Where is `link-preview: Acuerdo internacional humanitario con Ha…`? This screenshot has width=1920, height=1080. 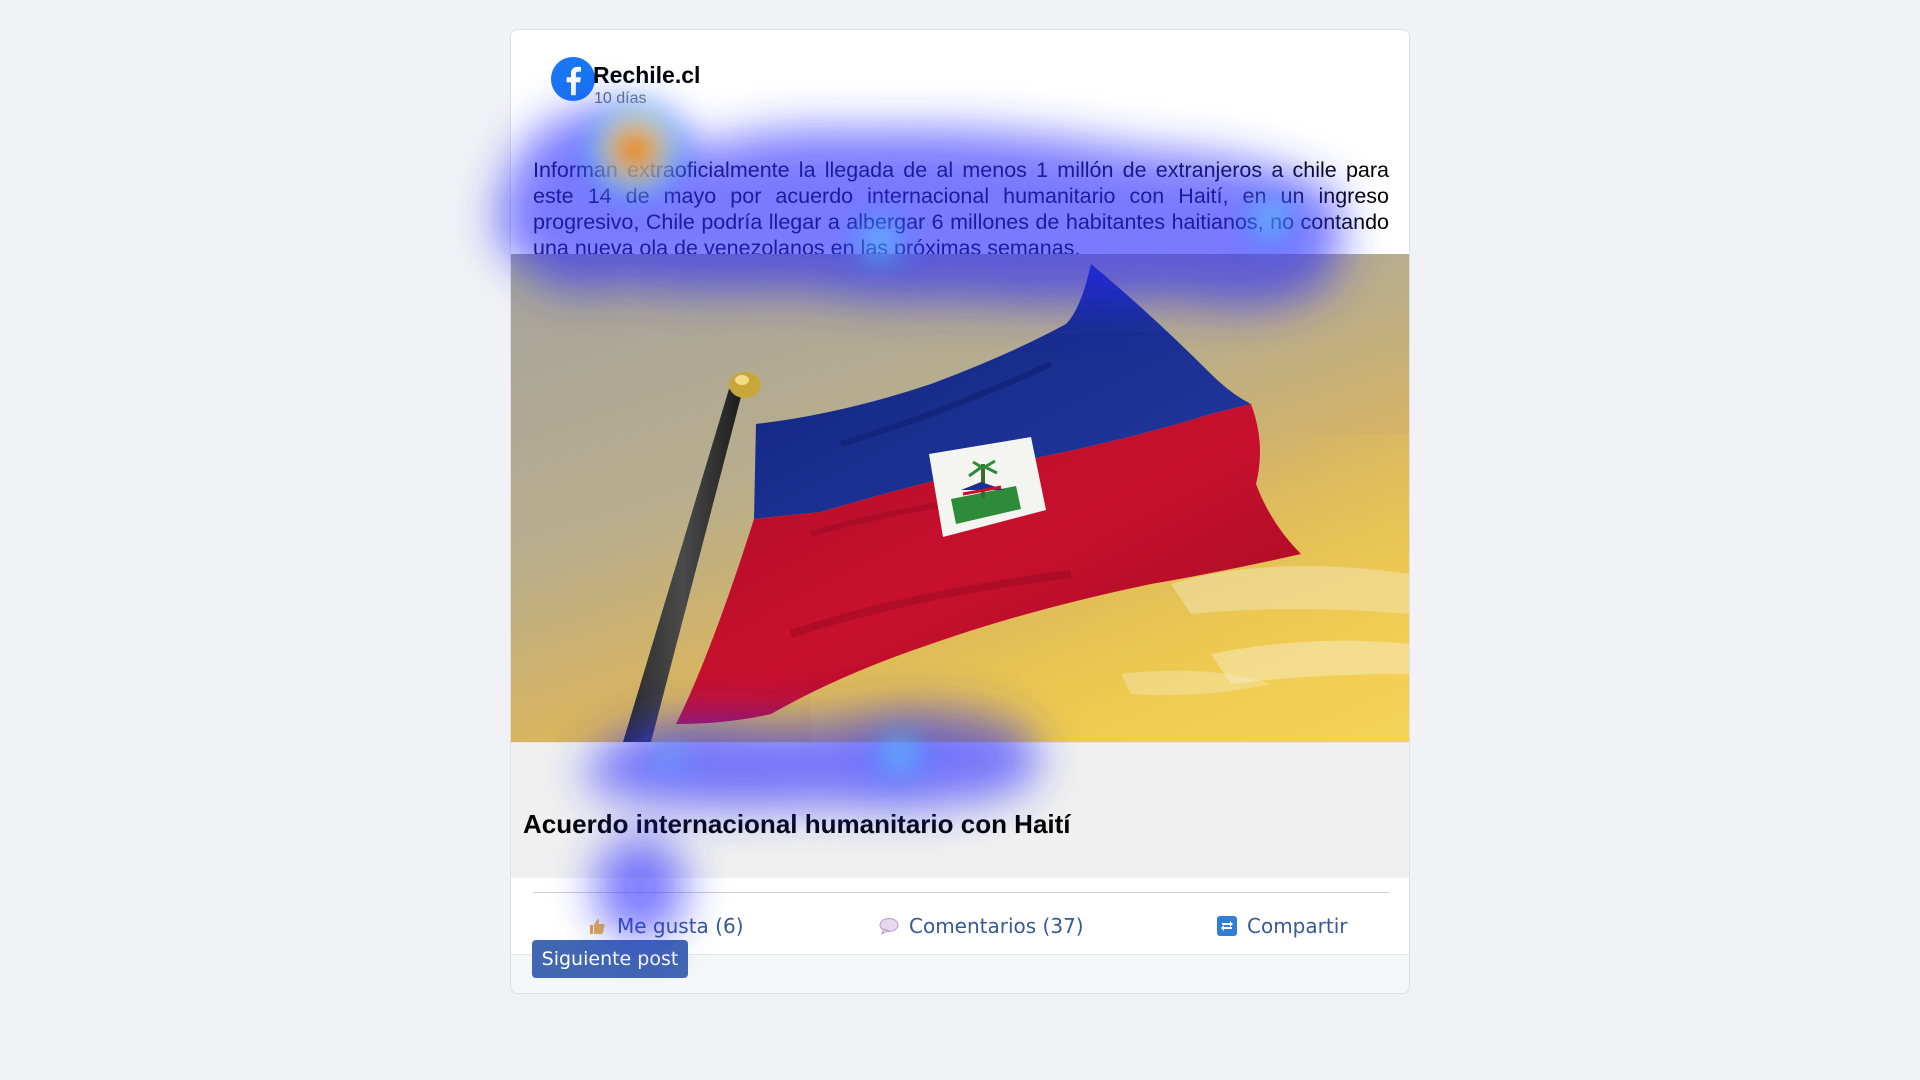 link-preview: Acuerdo internacional humanitario con Ha… is located at coordinates (960, 810).